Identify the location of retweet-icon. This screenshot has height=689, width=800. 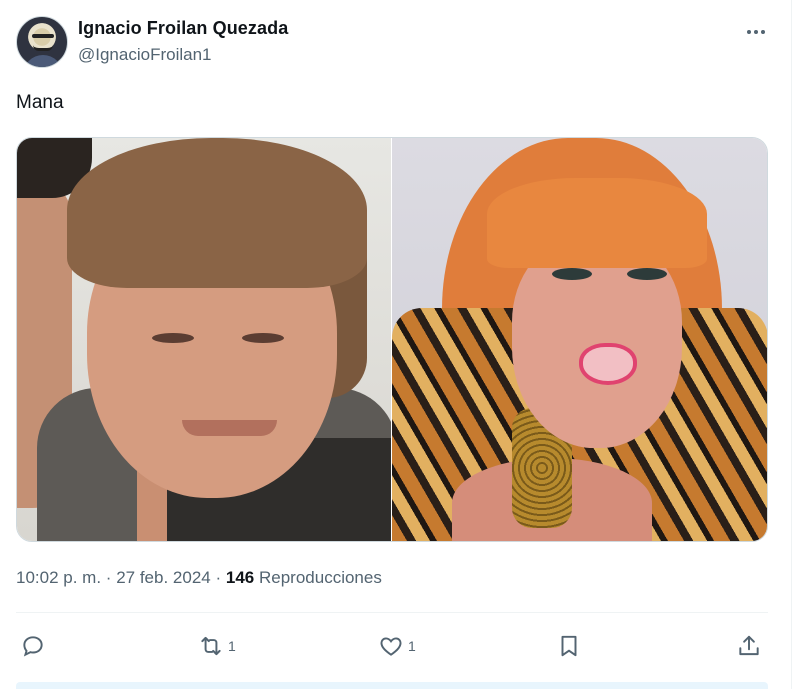
(211, 646).